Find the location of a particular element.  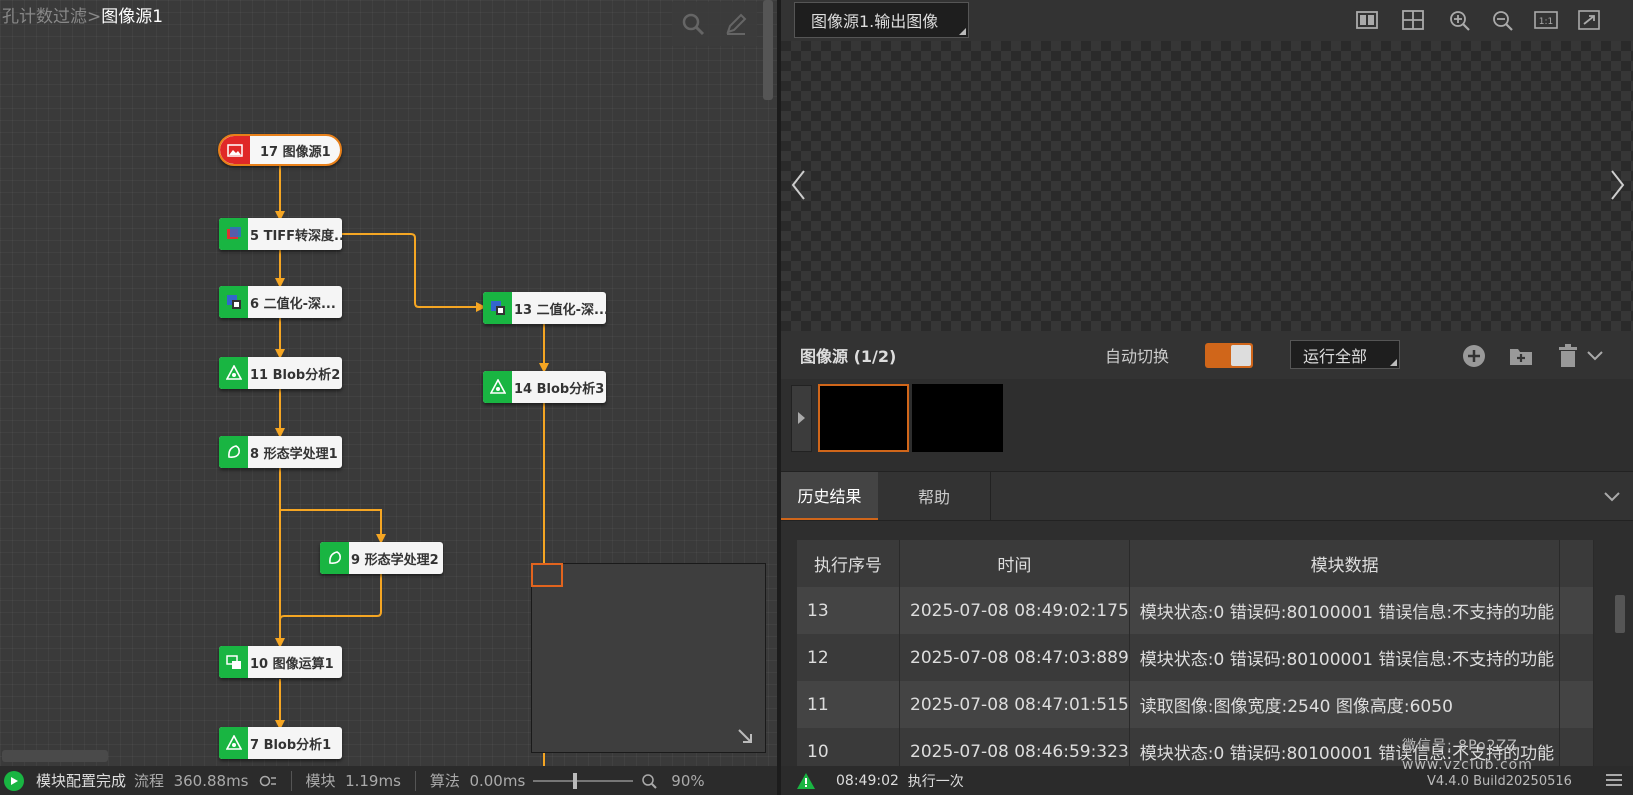

image-toolbar: 图像源1.输出图像 1:1 is located at coordinates (1207, 20).